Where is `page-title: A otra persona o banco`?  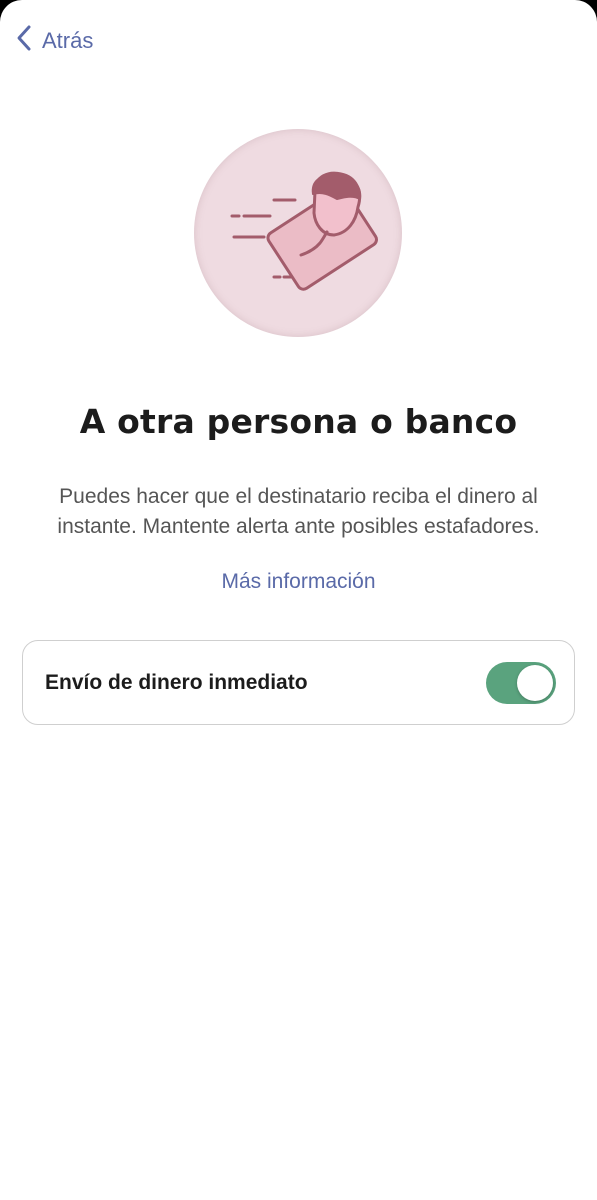
page-title: A otra persona o banco is located at coordinates (298, 421).